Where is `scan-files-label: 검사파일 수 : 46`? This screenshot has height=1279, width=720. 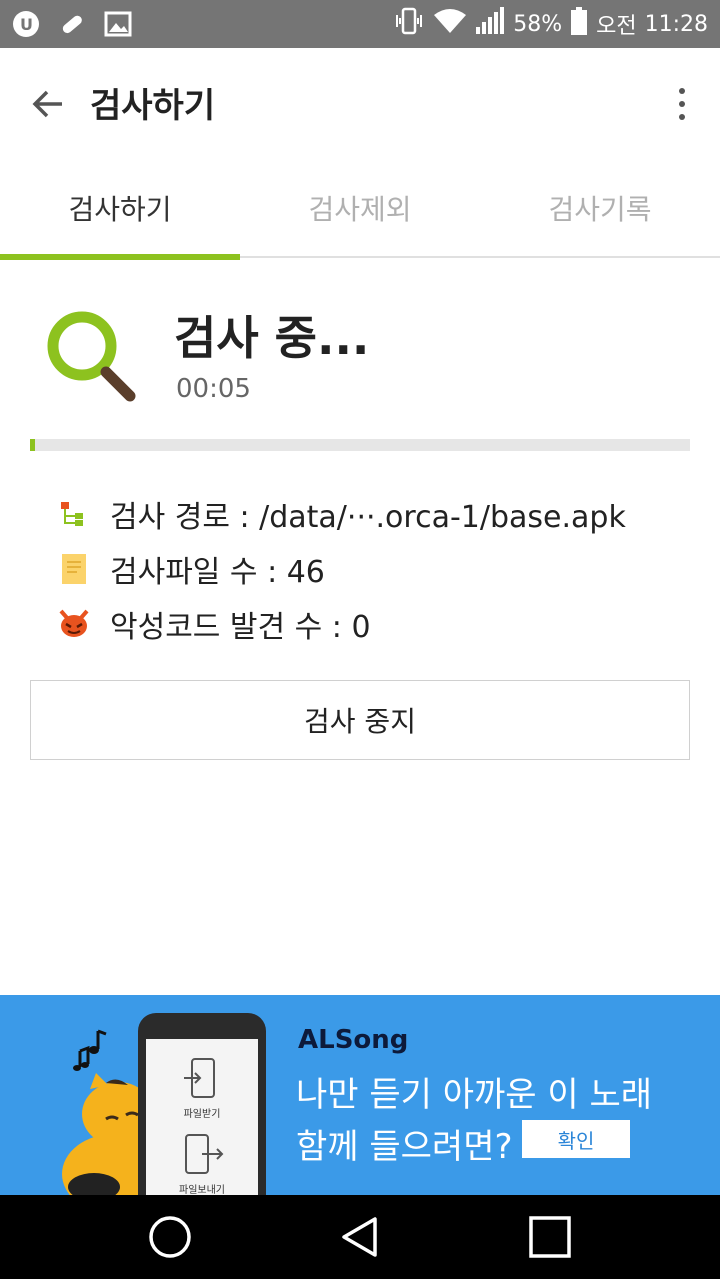
scan-files-label: 검사파일 수 : 46 is located at coordinates (217, 572).